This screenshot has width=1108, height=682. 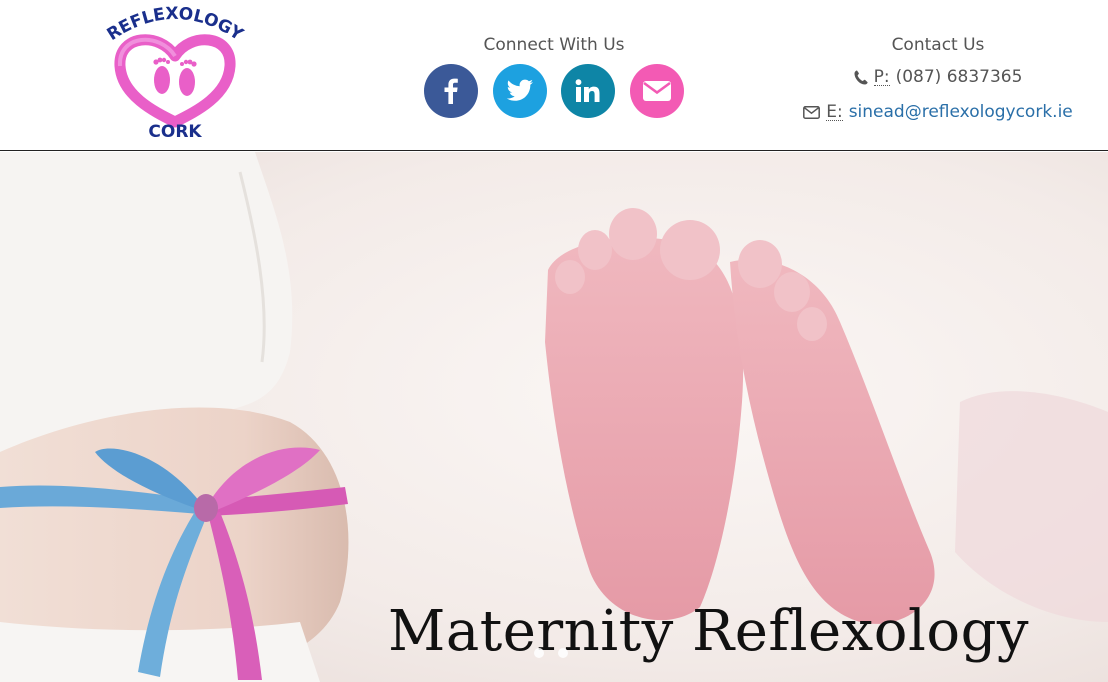 What do you see at coordinates (709, 631) in the screenshot?
I see `hero-caption: Maternity Reflexology` at bounding box center [709, 631].